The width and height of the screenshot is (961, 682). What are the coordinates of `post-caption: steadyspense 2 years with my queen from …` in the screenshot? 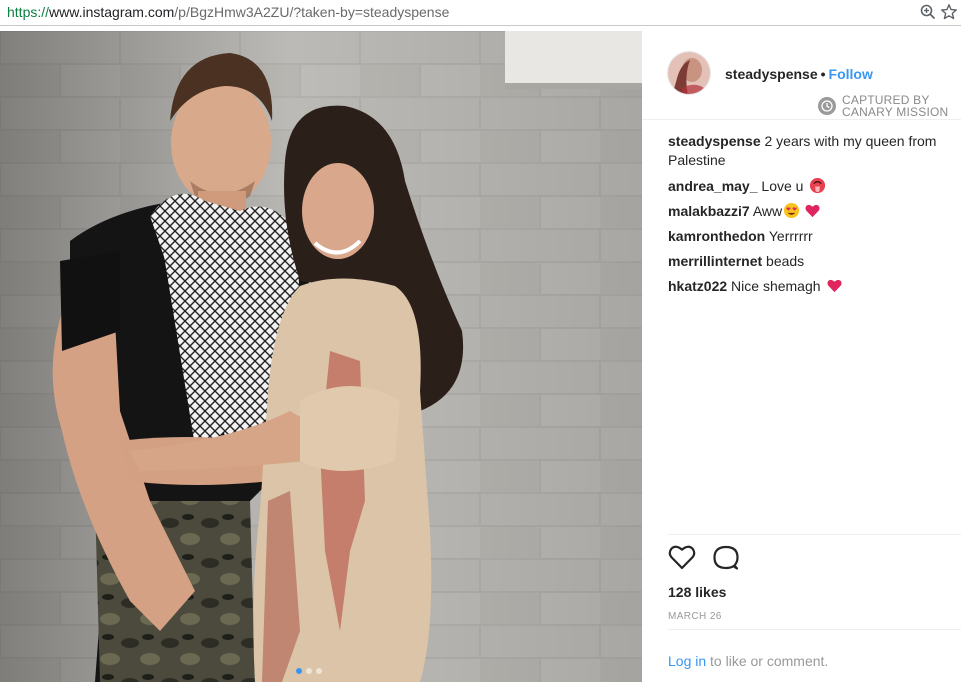 It's located at (814, 151).